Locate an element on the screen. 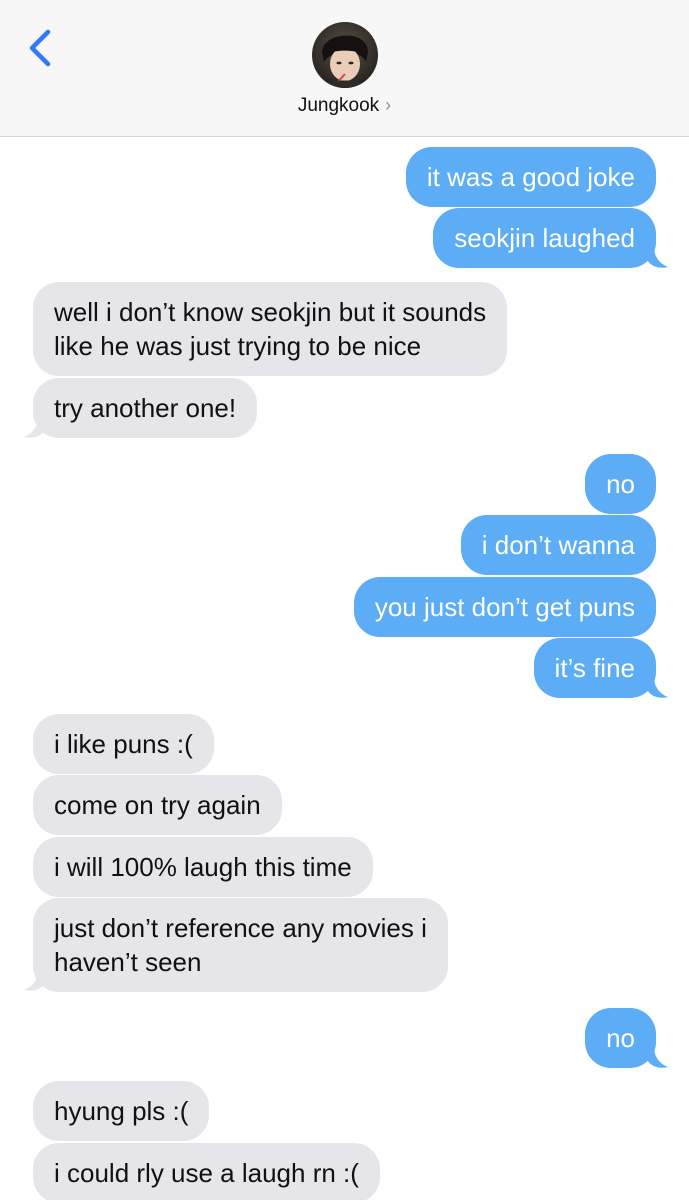 Image resolution: width=689 pixels, height=1200 pixels. message-text: come on try again is located at coordinates (157, 805).